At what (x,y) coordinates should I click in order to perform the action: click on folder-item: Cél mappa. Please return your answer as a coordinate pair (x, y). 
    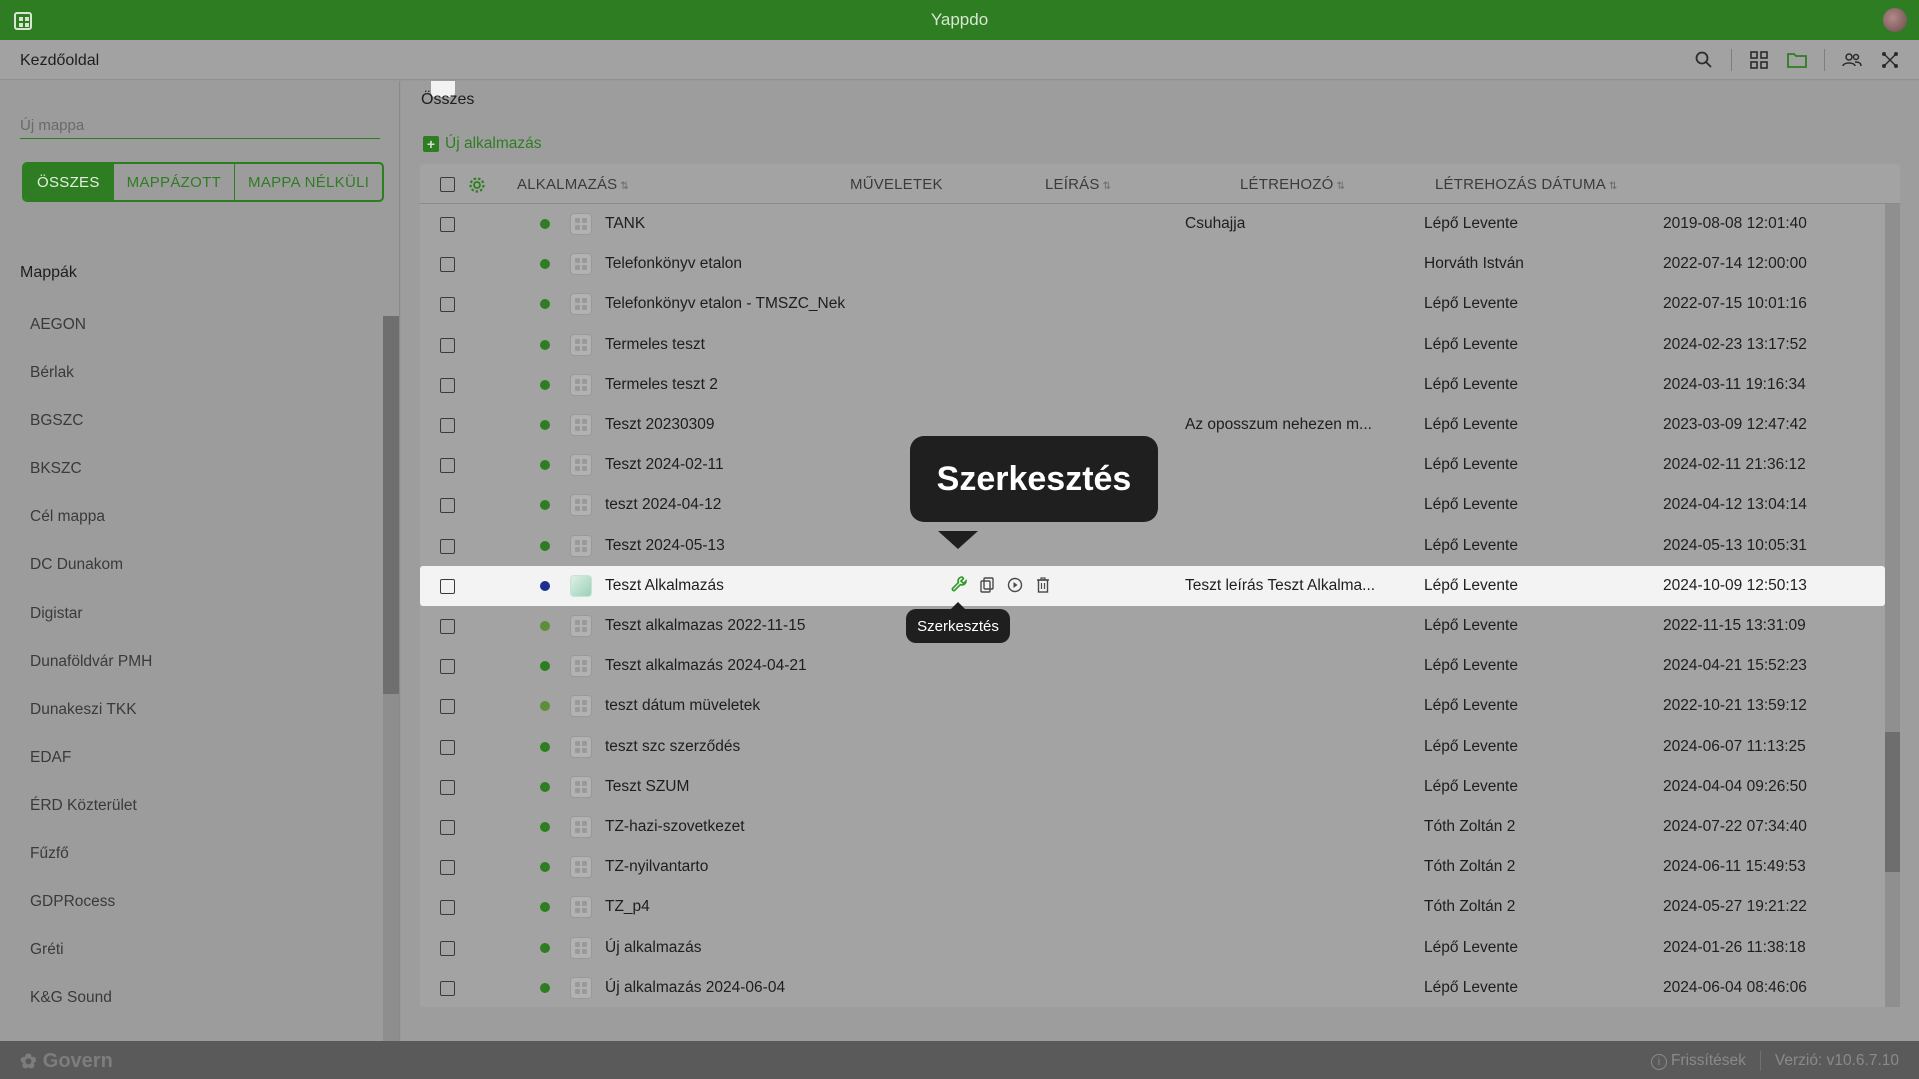
    Looking at the image, I should click on (91, 532).